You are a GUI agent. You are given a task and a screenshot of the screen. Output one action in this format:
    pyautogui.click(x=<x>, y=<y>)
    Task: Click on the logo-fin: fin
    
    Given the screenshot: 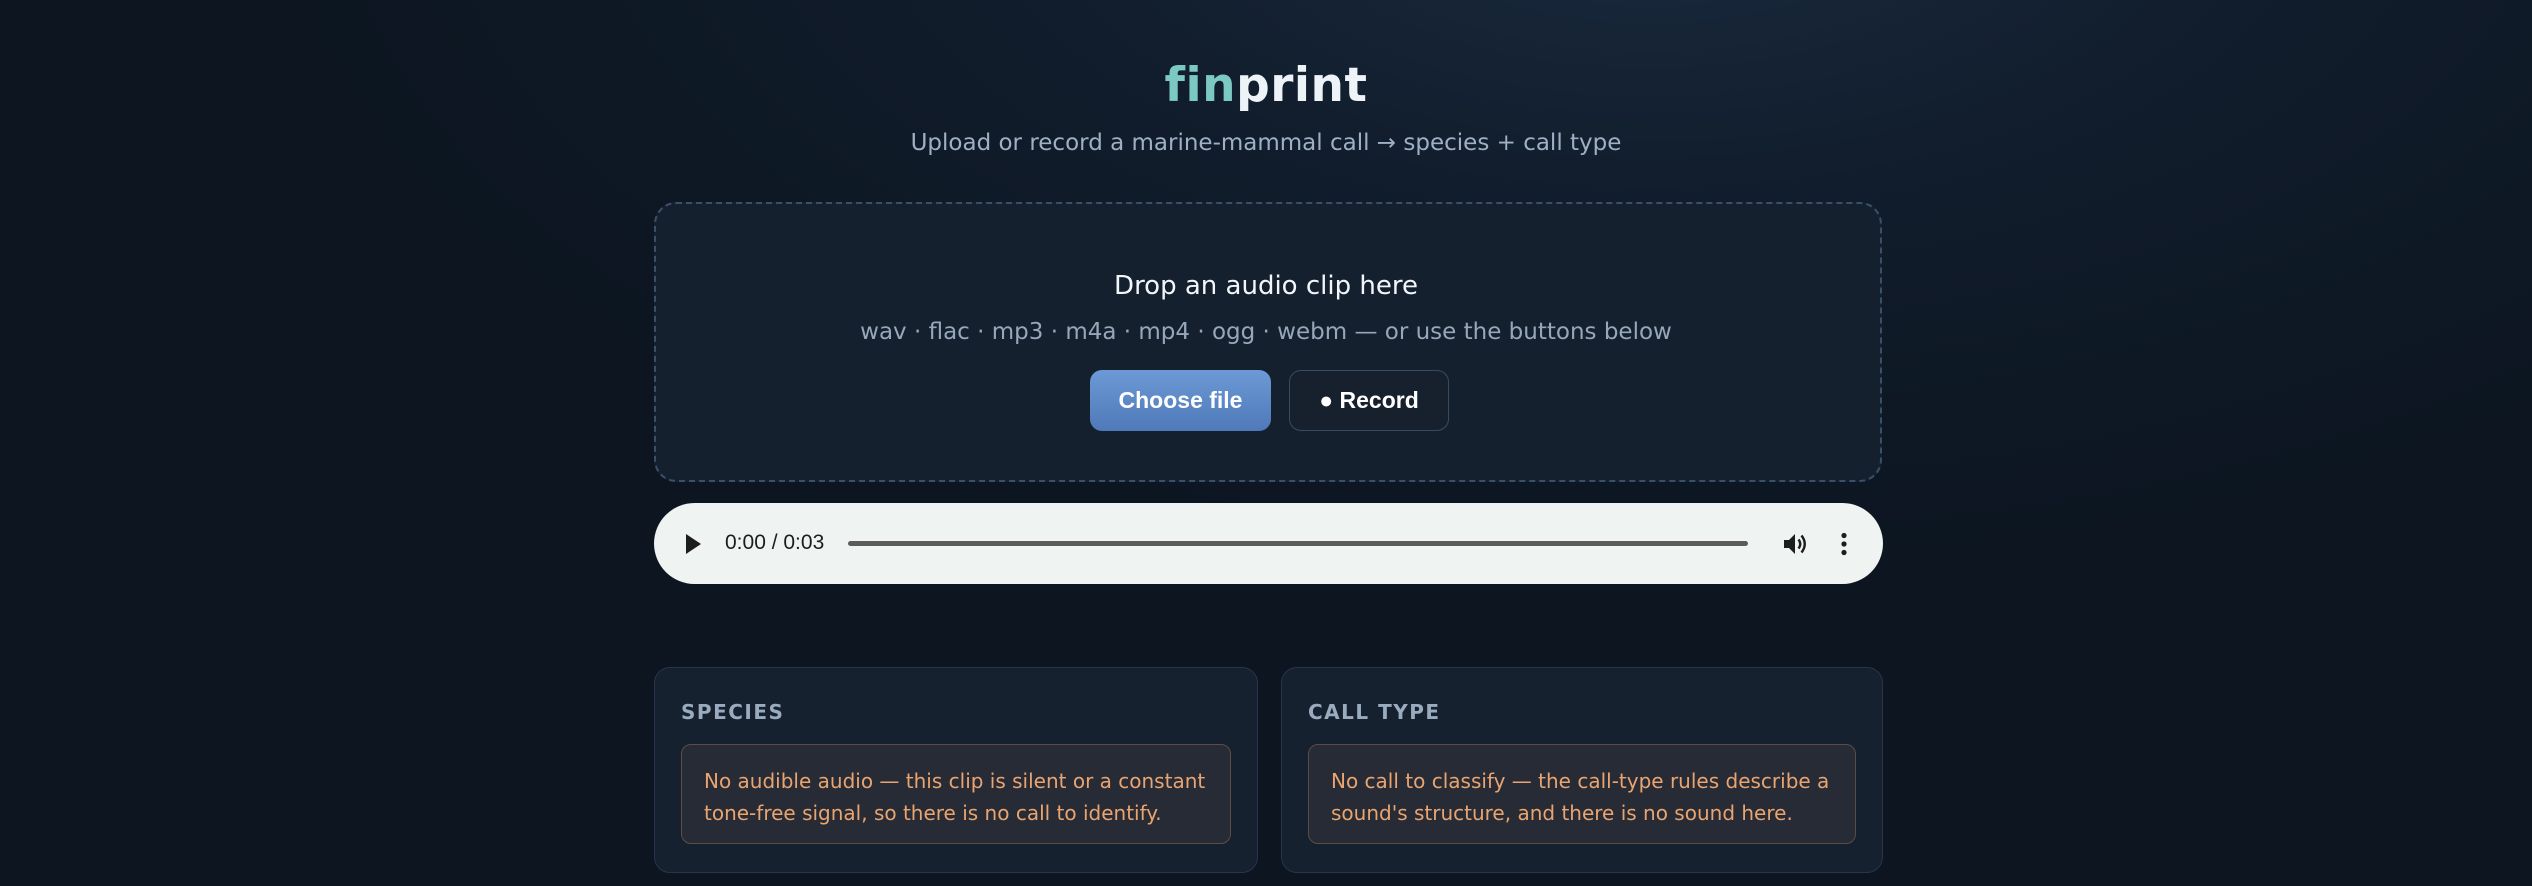 What is the action you would take?
    pyautogui.click(x=1200, y=85)
    